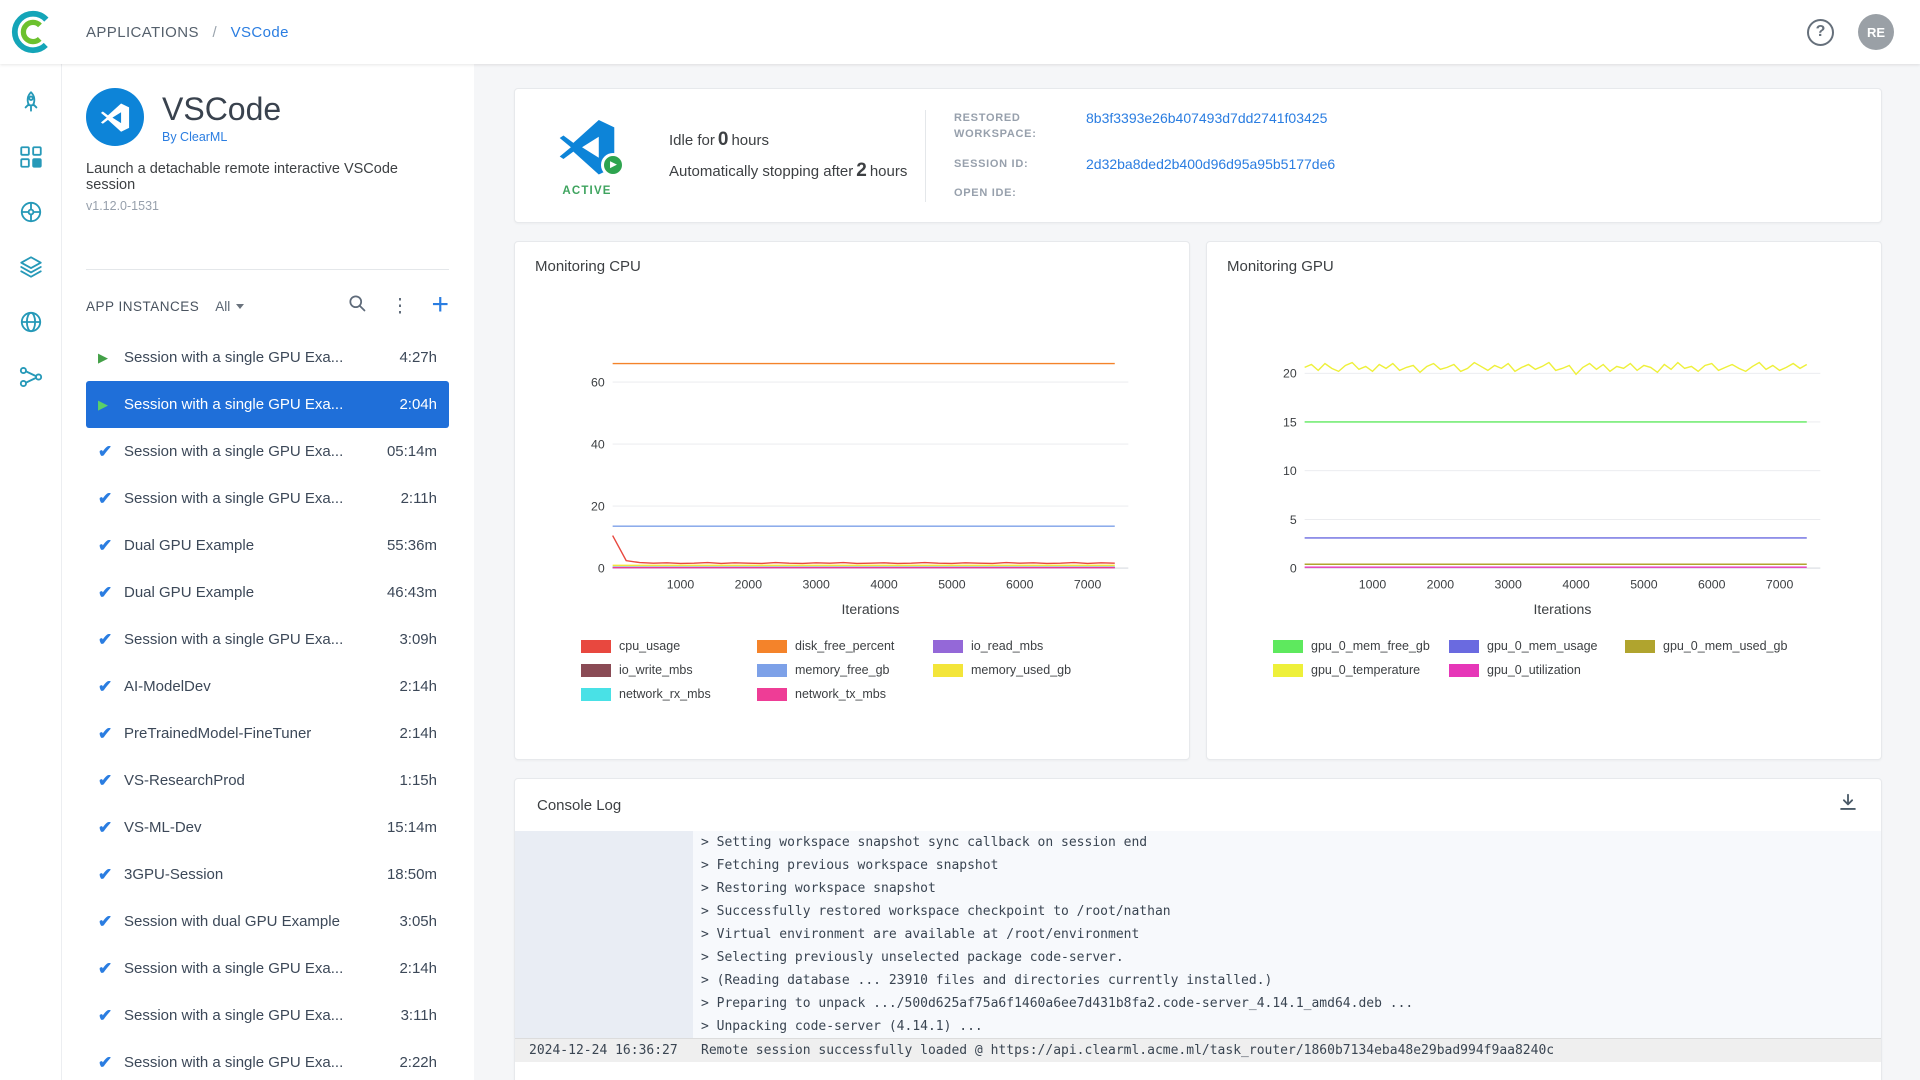 Image resolution: width=1920 pixels, height=1080 pixels. What do you see at coordinates (267, 780) in the screenshot?
I see `list-item: ✔ VS-ResearchProd 1:15h` at bounding box center [267, 780].